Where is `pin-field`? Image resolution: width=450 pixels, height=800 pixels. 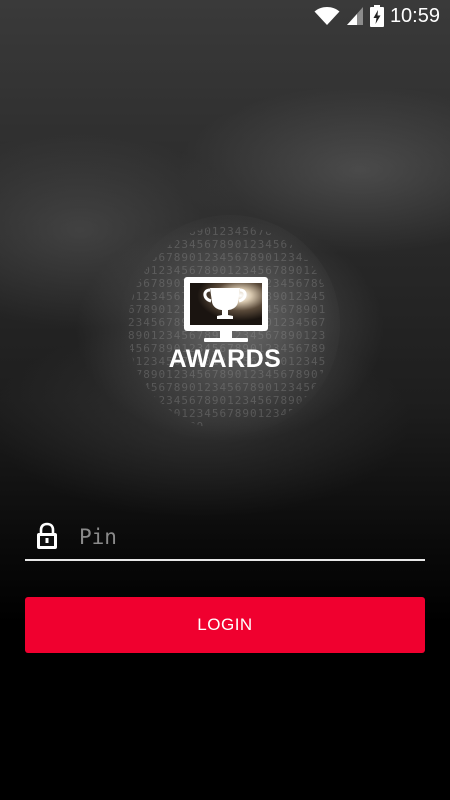
pin-field is located at coordinates (225, 536).